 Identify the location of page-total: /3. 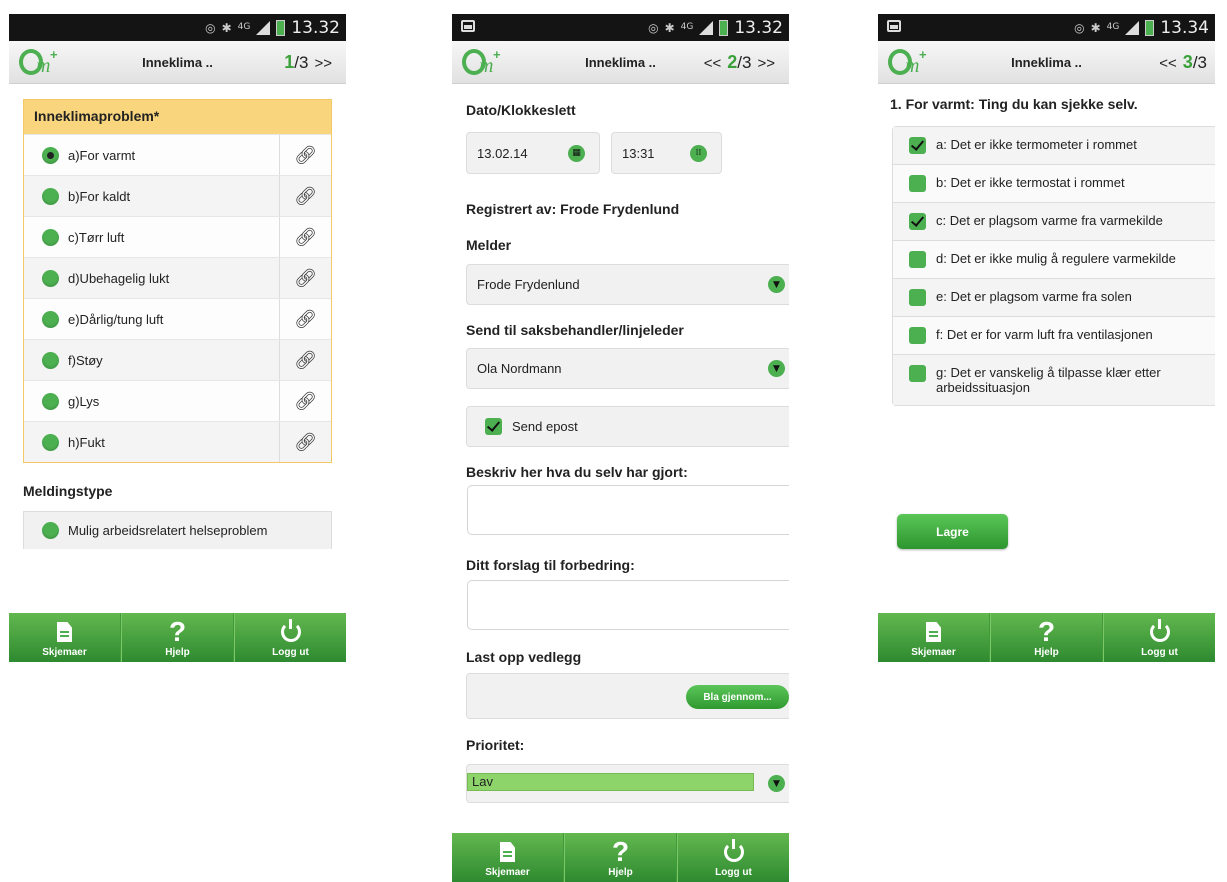
(1199, 62).